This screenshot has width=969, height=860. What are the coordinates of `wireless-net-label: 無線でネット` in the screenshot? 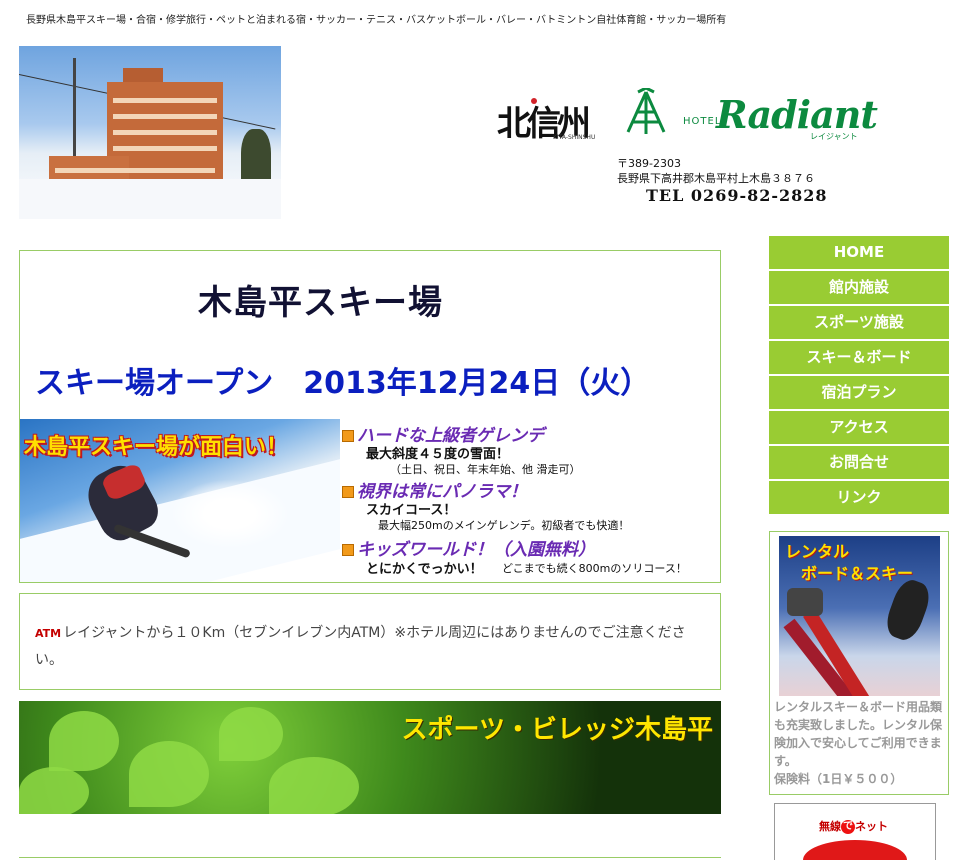 It's located at (853, 827).